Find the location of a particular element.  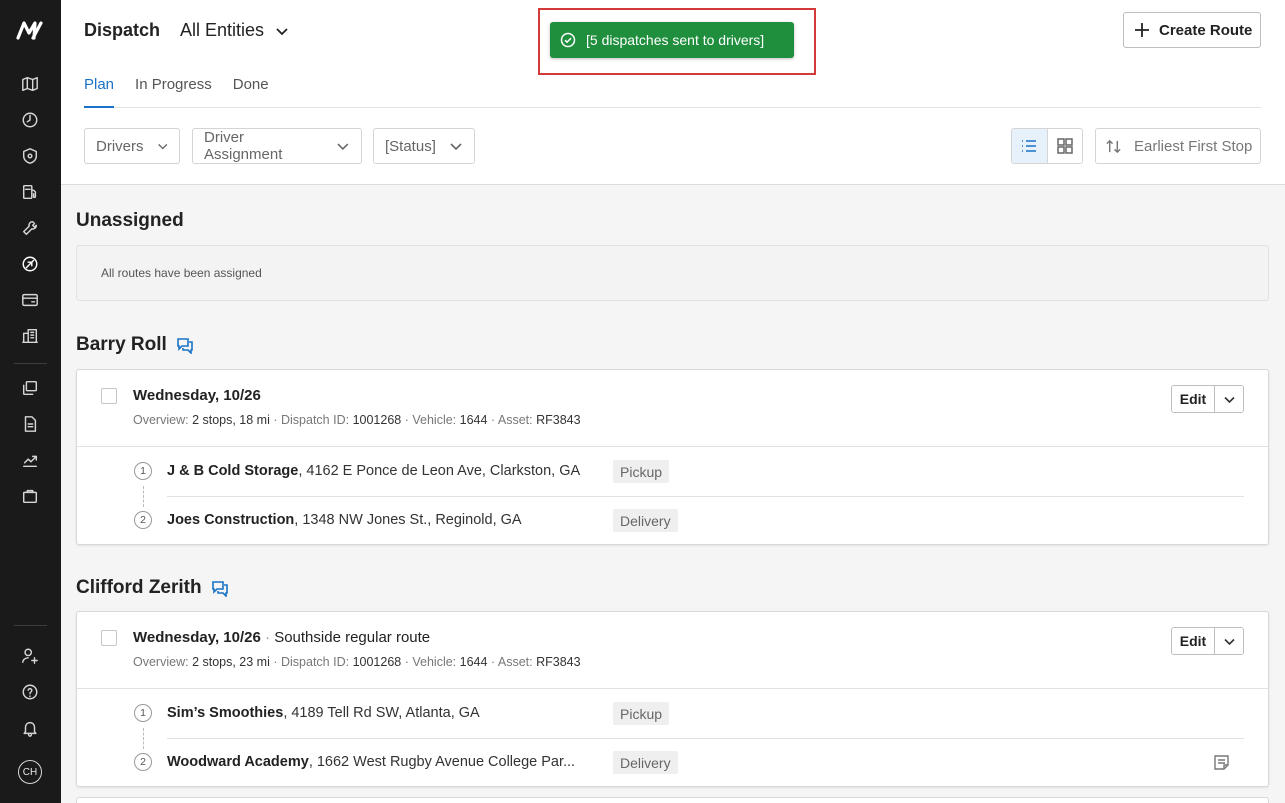

section-title-unassigned: Unassigned is located at coordinates (130, 221).